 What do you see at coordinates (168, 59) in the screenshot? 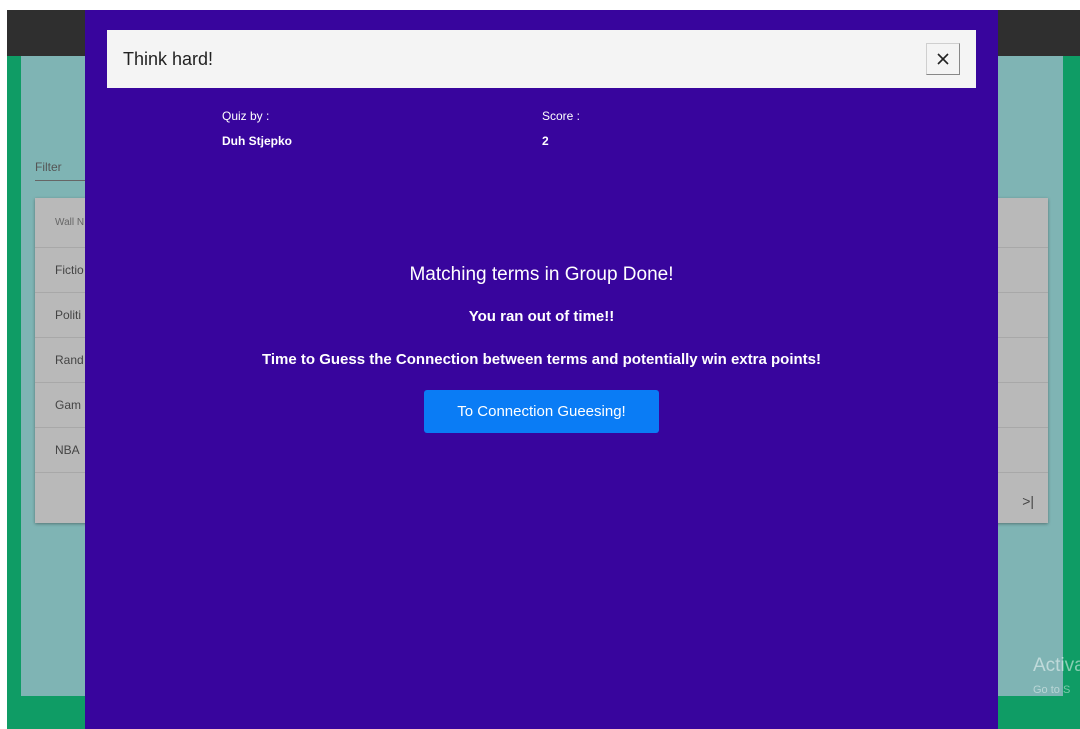
I see `modal-title: Think hard!` at bounding box center [168, 59].